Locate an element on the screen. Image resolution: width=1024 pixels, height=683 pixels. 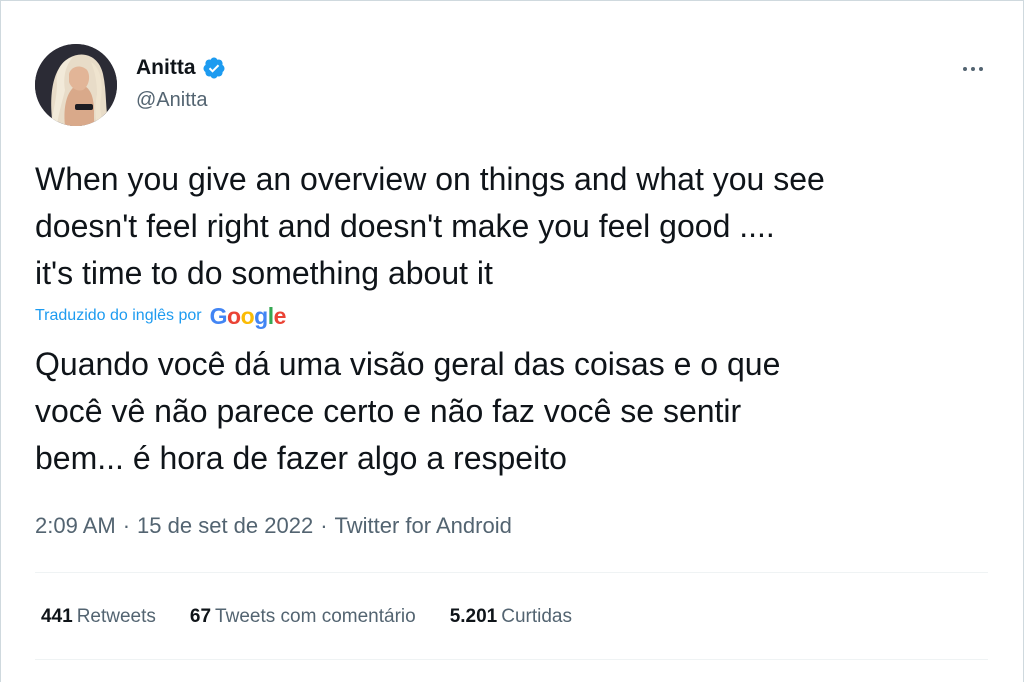
author-name-row: Anitta is located at coordinates (181, 68).